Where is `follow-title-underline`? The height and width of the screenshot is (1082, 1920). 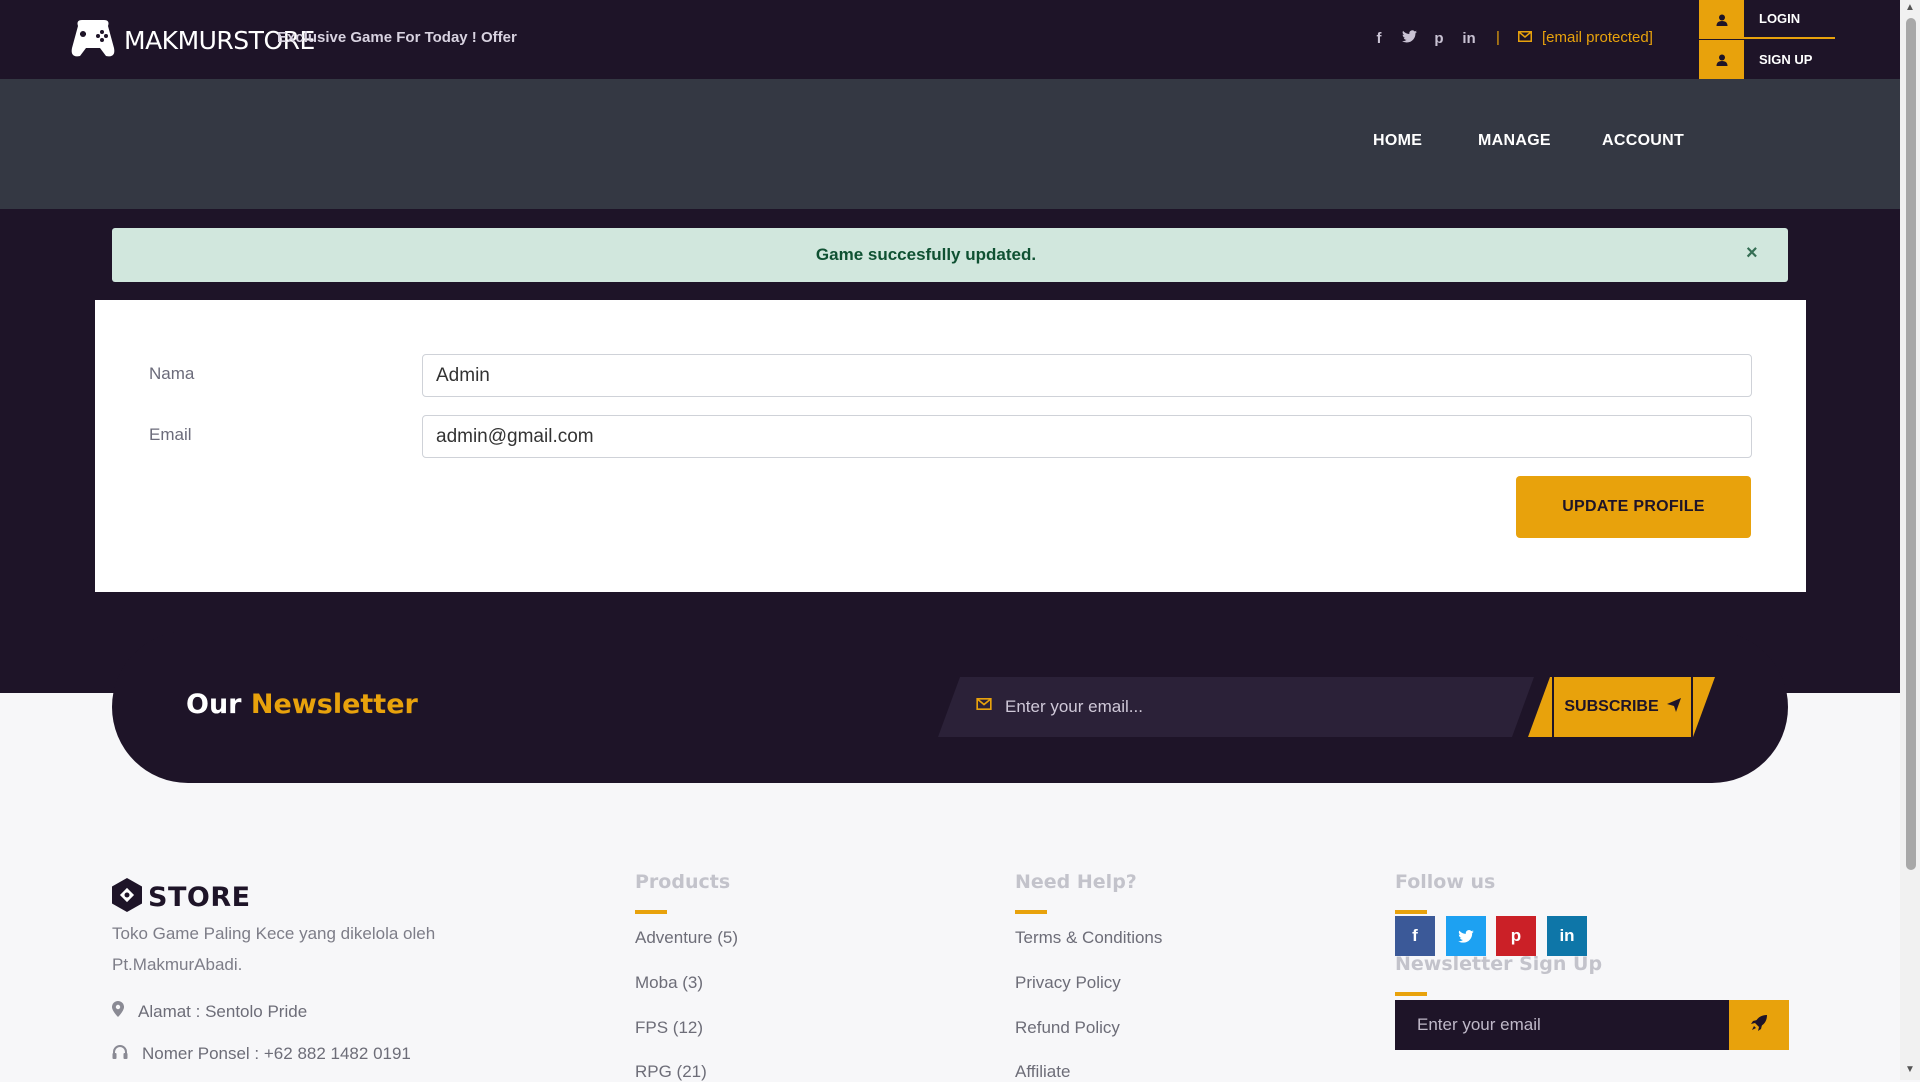
follow-title-underline is located at coordinates (1411, 912).